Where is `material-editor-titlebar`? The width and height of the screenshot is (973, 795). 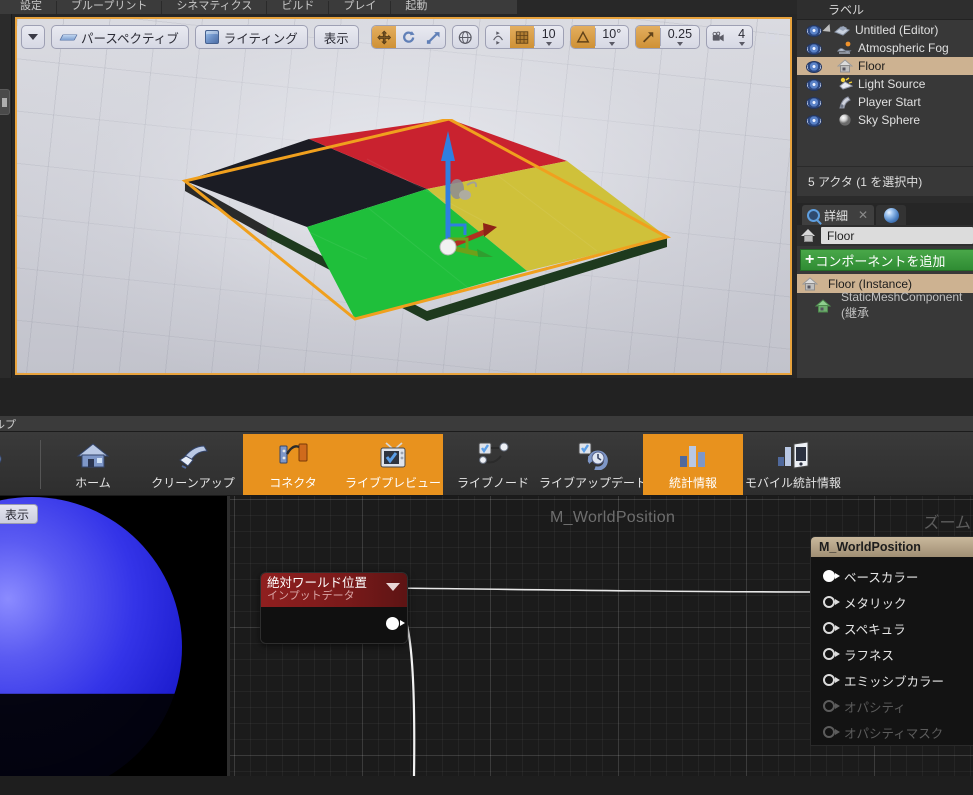 material-editor-titlebar is located at coordinates (486, 397).